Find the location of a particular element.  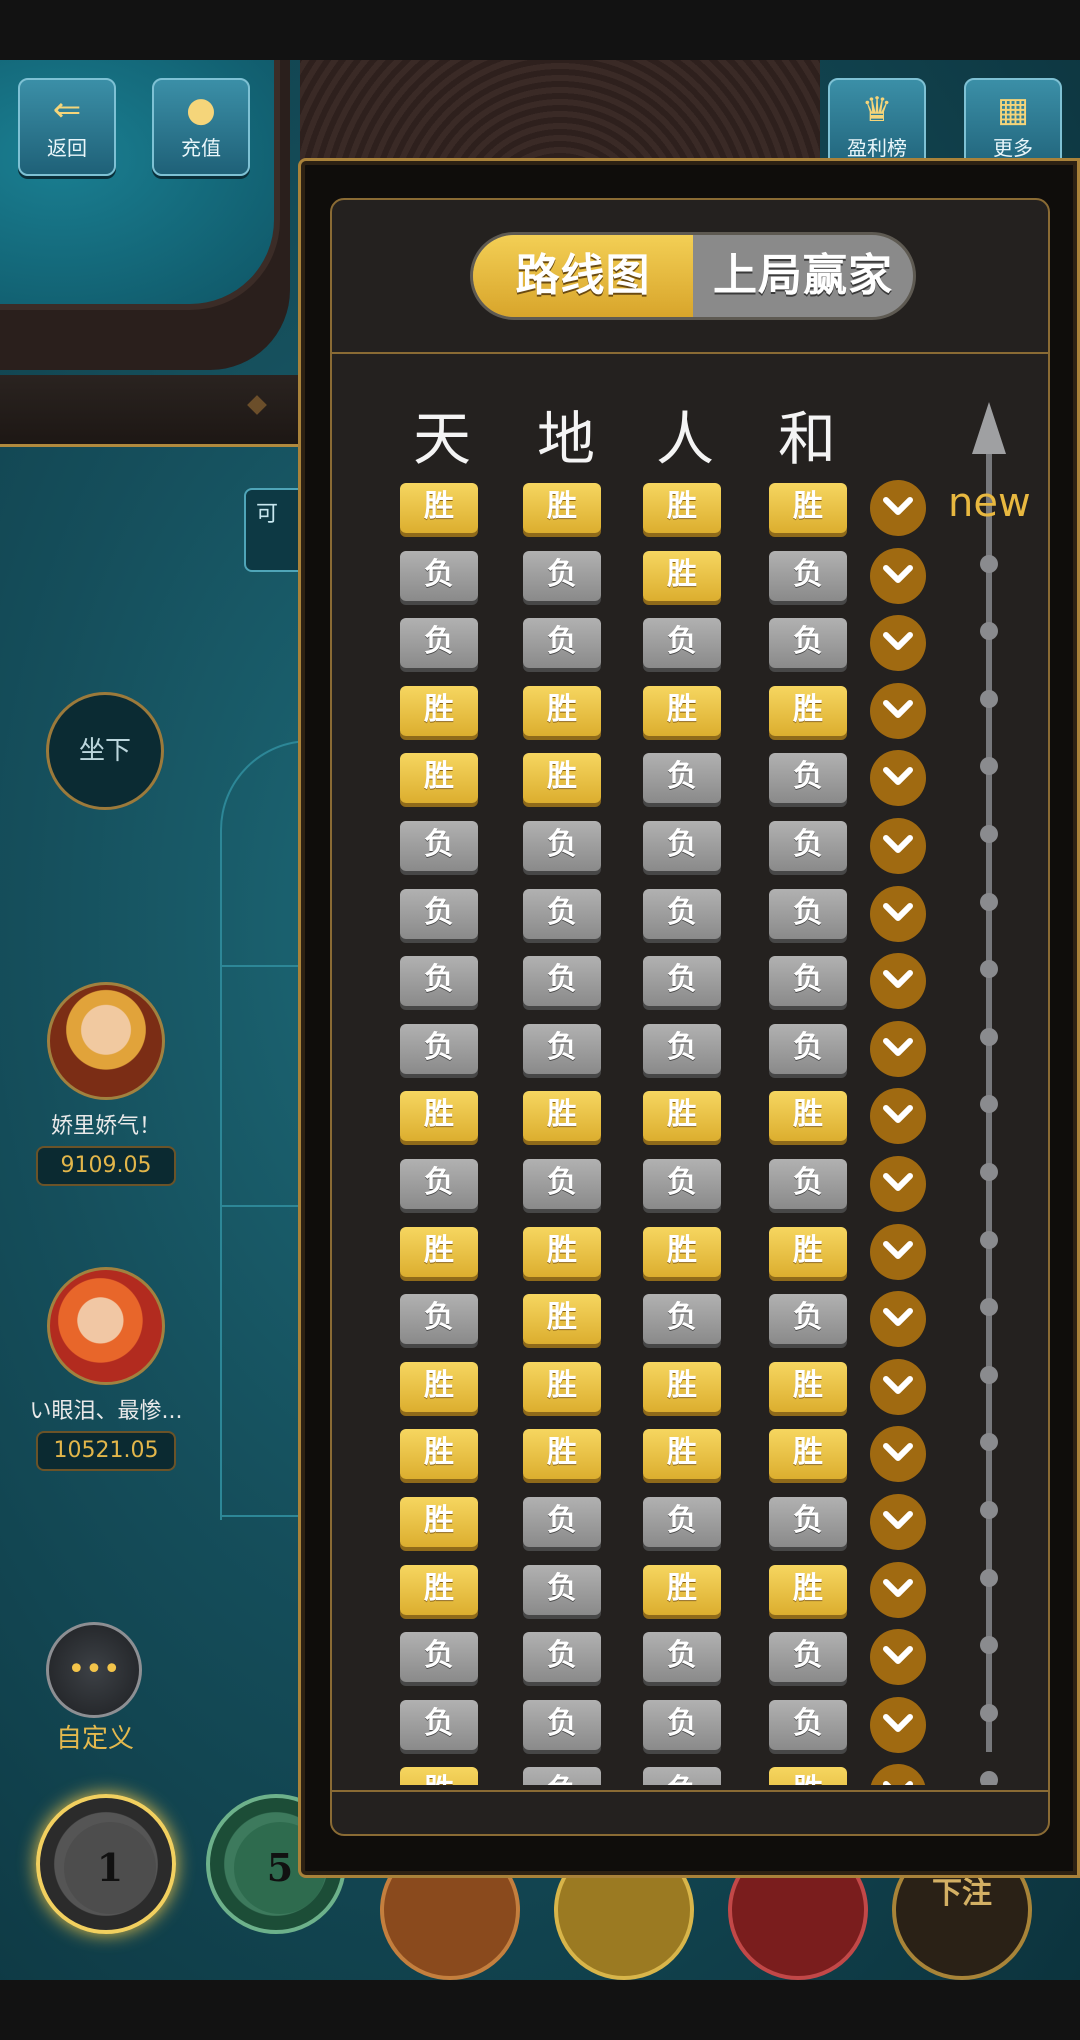

chip-value: 1 is located at coordinates (110, 1868).